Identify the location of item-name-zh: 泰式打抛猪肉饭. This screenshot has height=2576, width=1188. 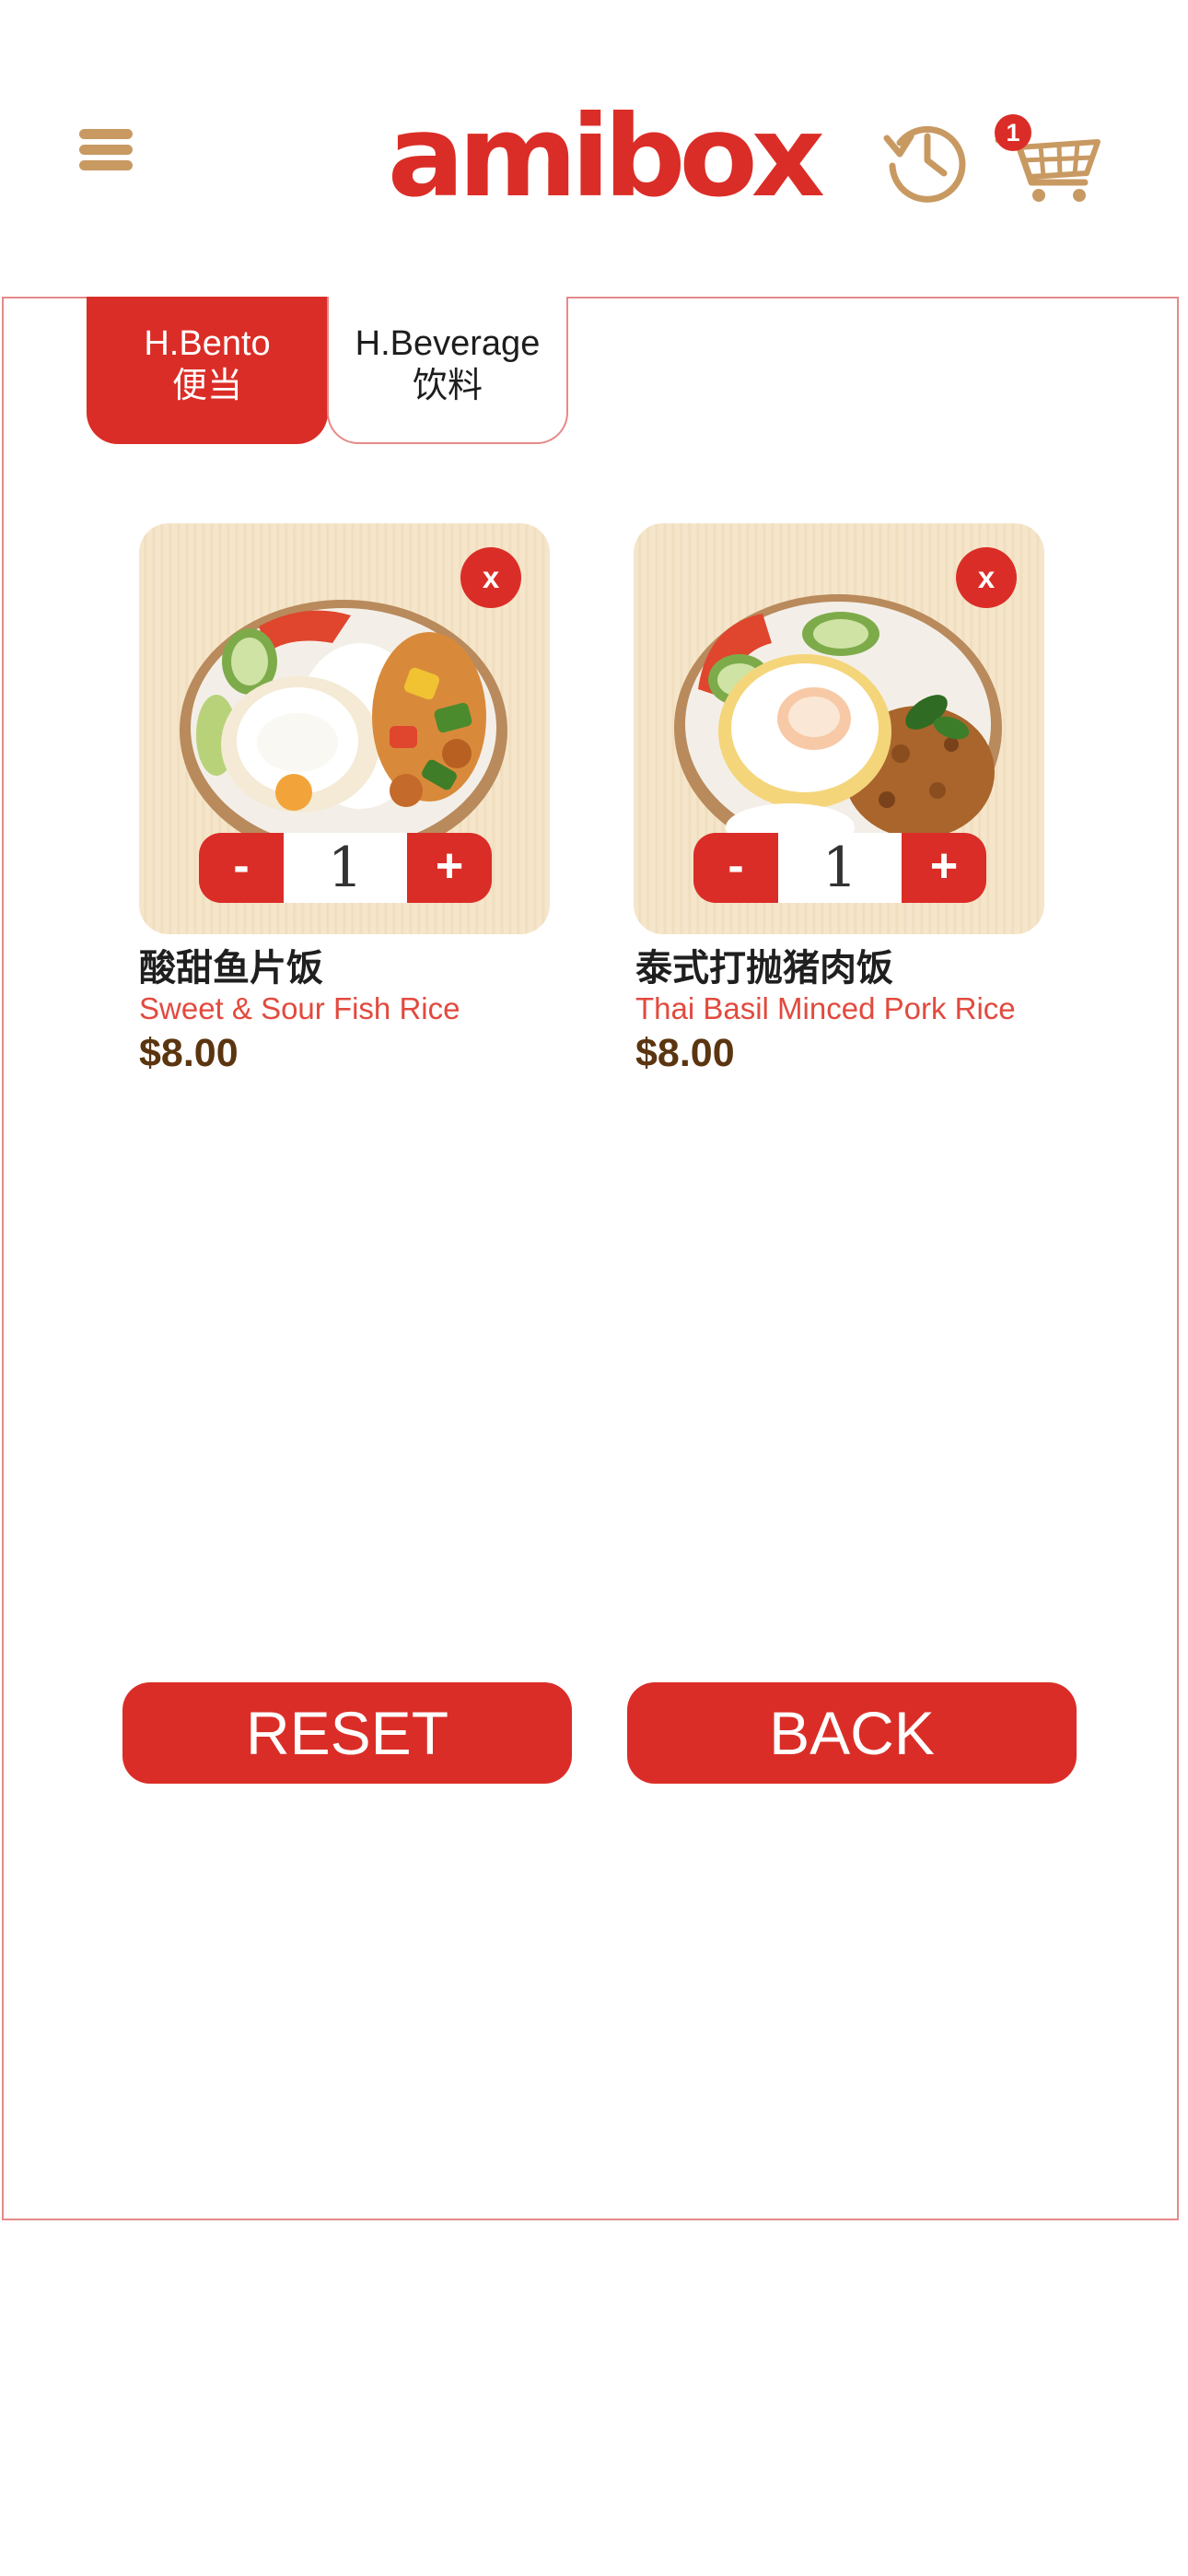
(764, 968).